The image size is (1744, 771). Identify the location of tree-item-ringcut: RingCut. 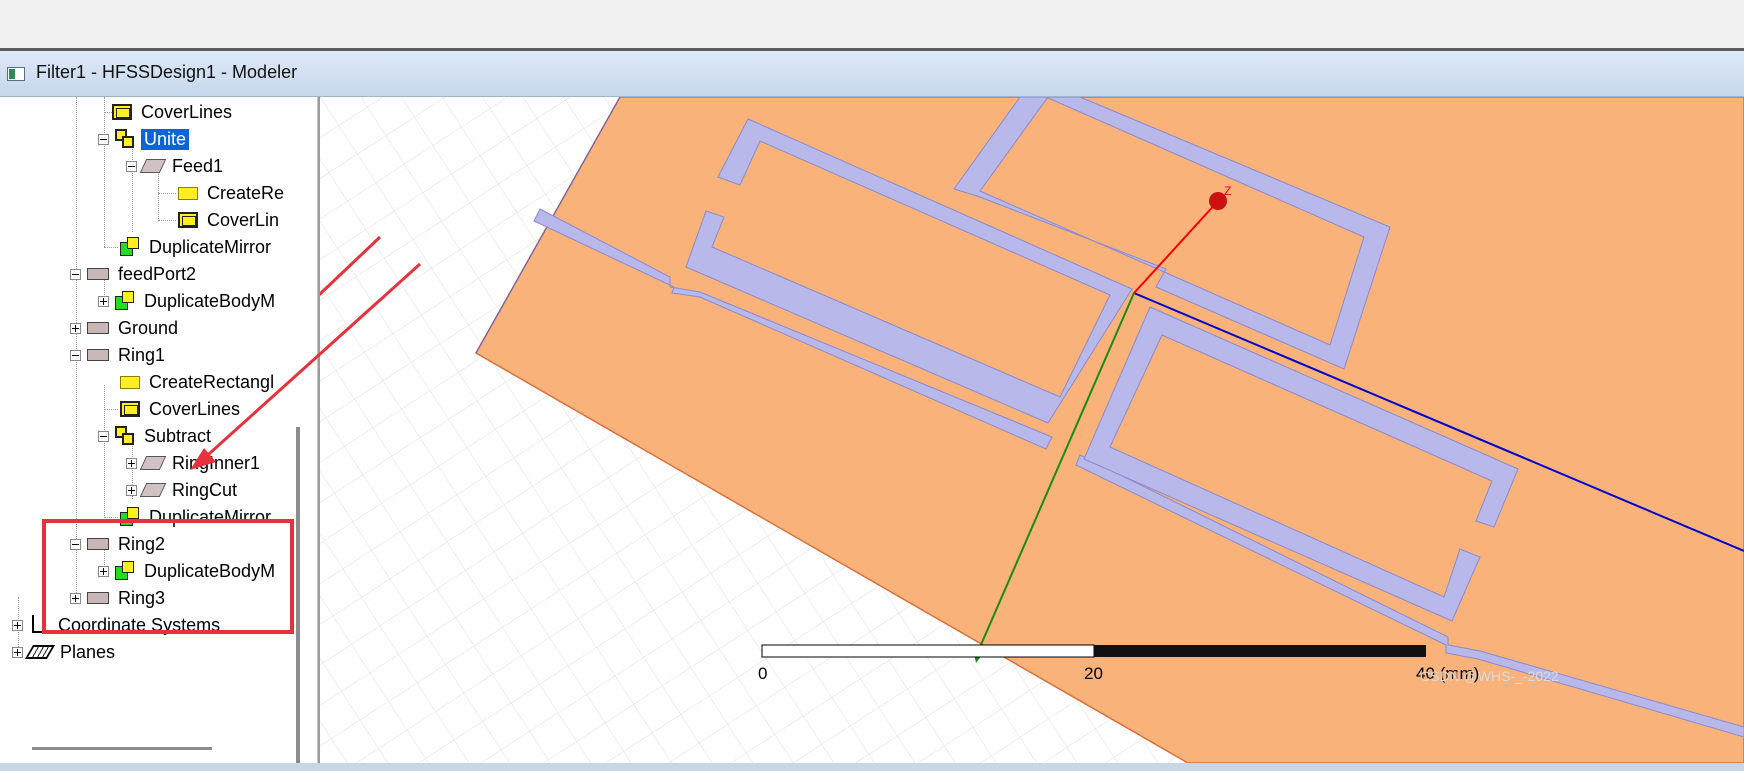
(183, 490).